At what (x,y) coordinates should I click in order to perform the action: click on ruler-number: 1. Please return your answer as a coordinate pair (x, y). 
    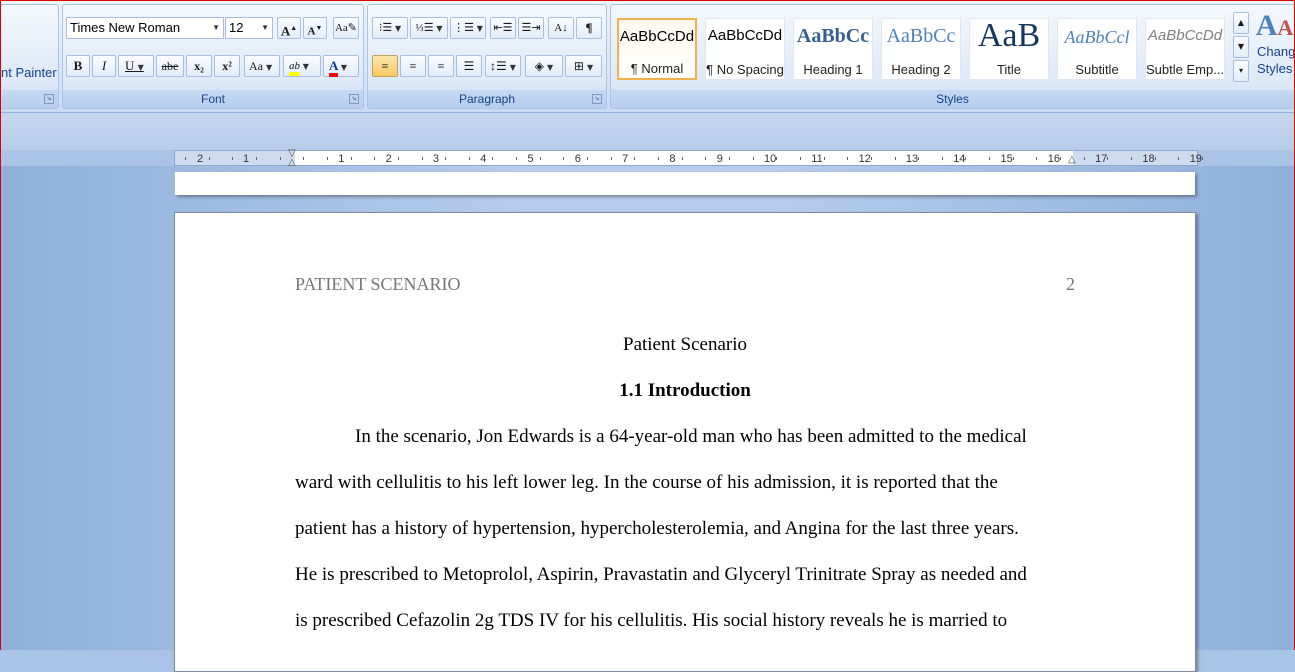
    Looking at the image, I should click on (341, 159).